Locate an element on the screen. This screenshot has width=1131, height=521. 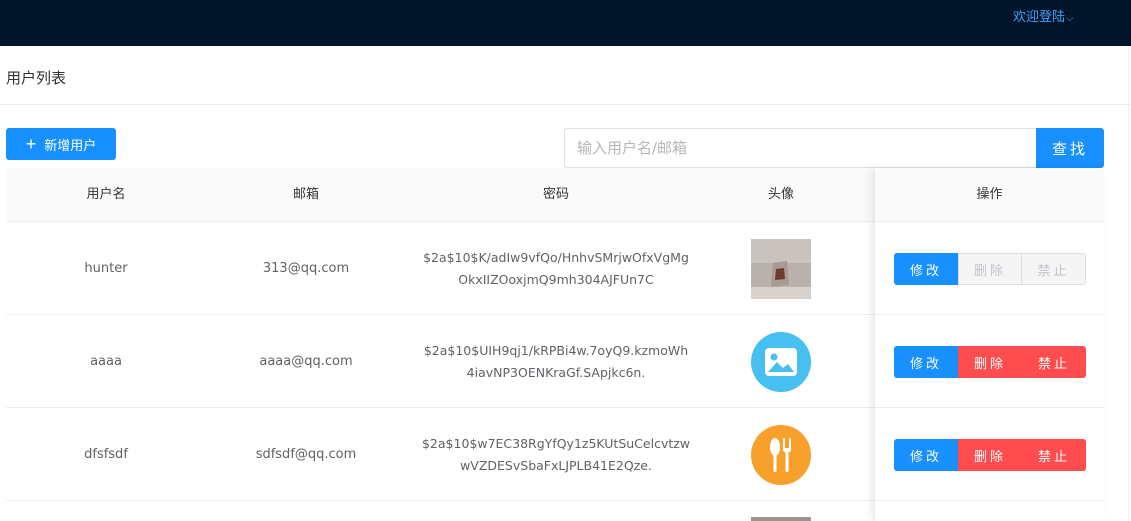
chevron-down-icon: ⌵ is located at coordinates (1070, 18).